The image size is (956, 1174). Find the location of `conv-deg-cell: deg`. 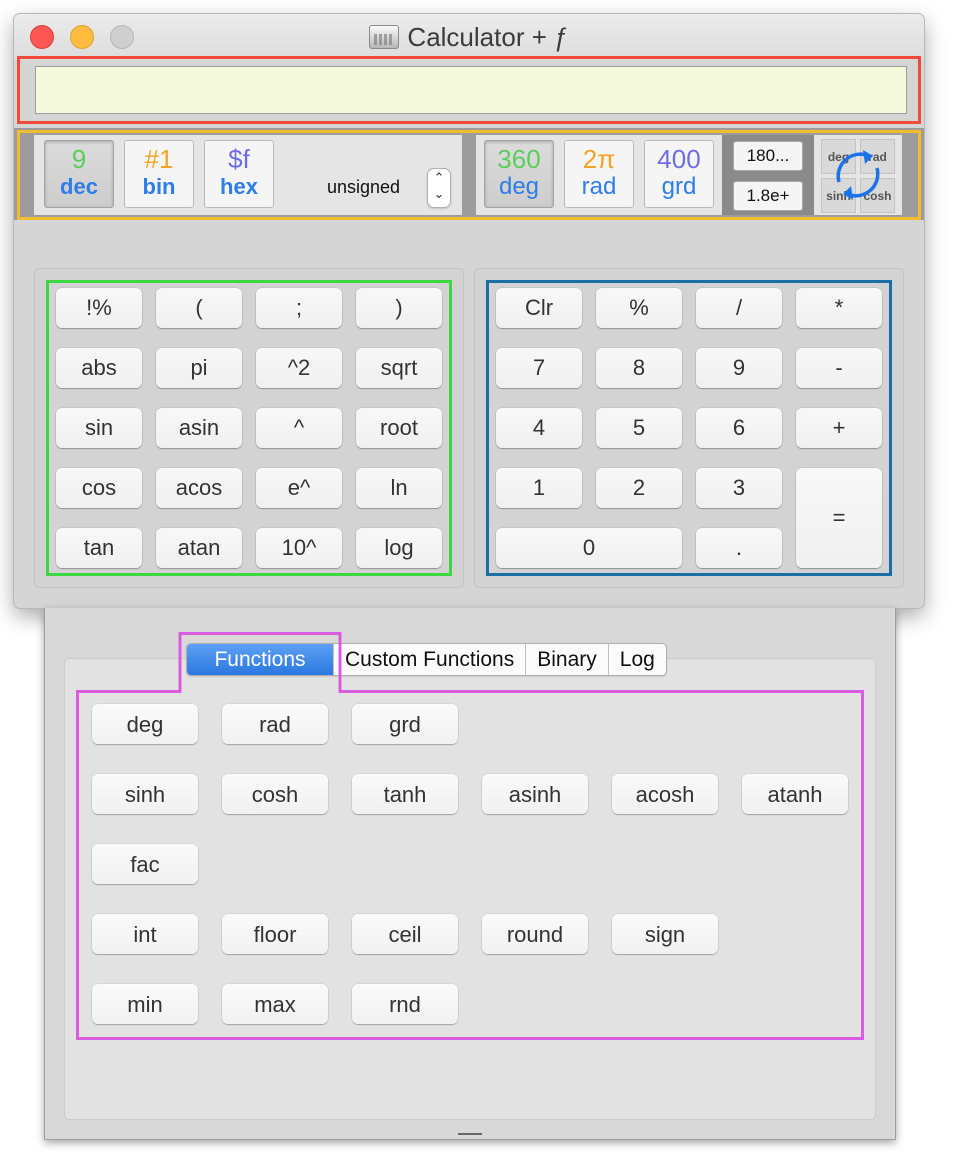

conv-deg-cell: deg is located at coordinates (838, 156).